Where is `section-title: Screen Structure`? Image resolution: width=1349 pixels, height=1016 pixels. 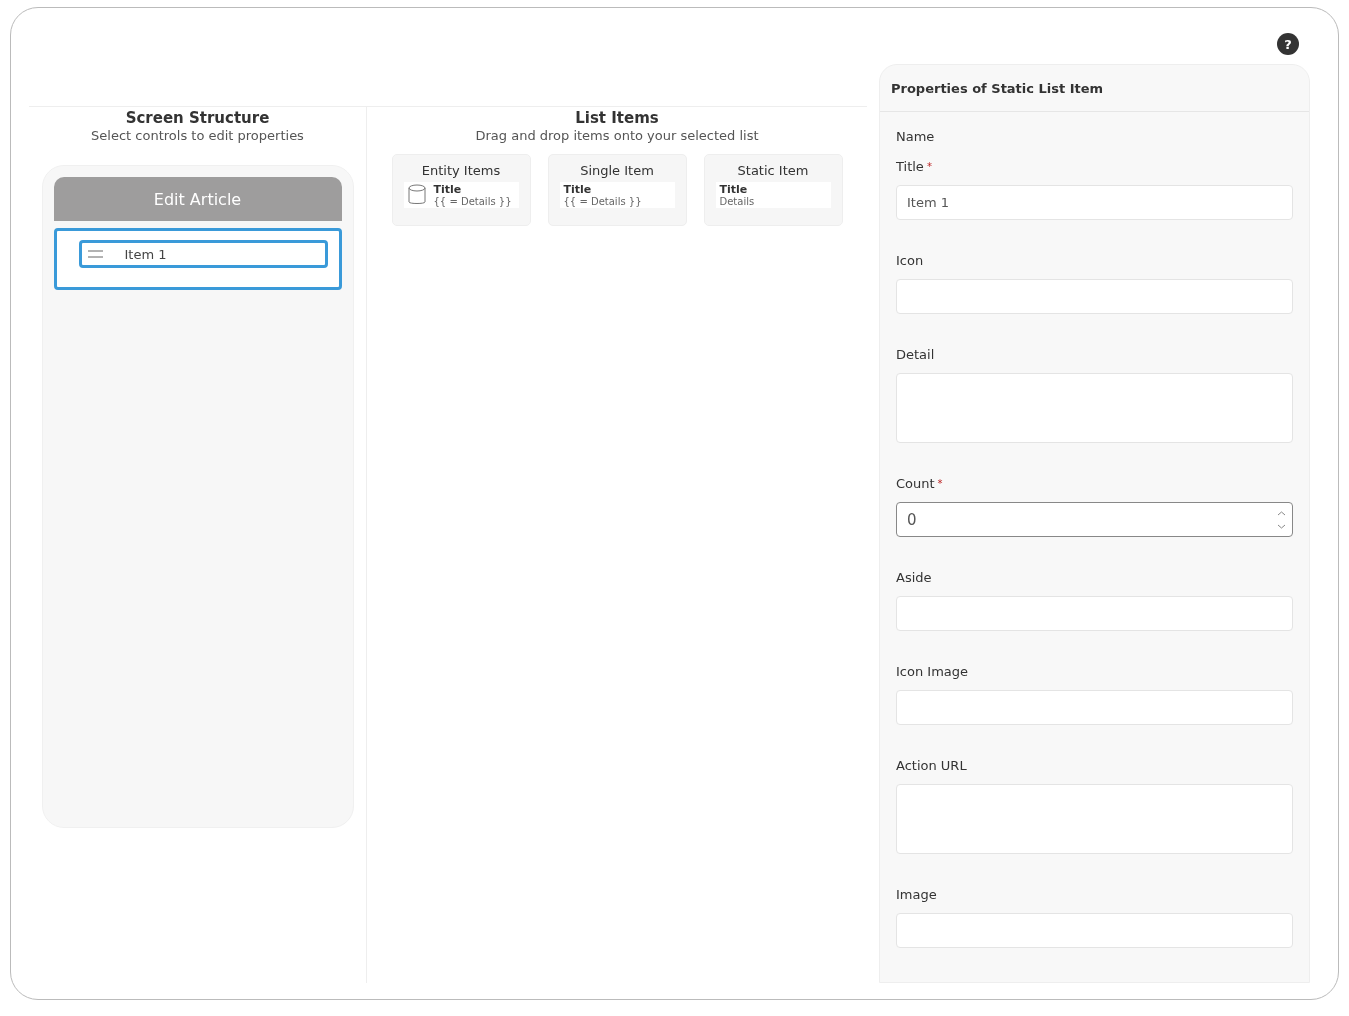
section-title: Screen Structure is located at coordinates (197, 118).